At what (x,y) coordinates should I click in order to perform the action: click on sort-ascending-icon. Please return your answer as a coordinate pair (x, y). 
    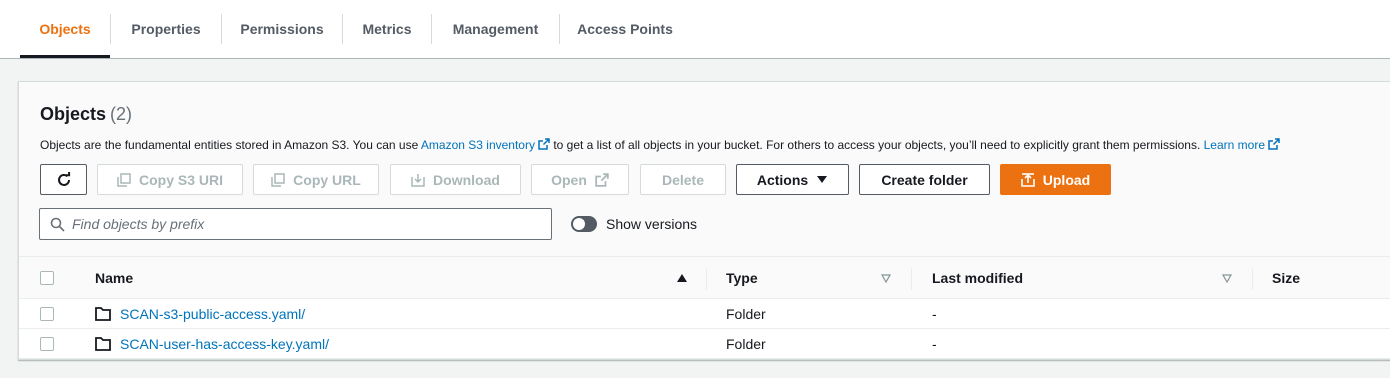
    Looking at the image, I should click on (682, 278).